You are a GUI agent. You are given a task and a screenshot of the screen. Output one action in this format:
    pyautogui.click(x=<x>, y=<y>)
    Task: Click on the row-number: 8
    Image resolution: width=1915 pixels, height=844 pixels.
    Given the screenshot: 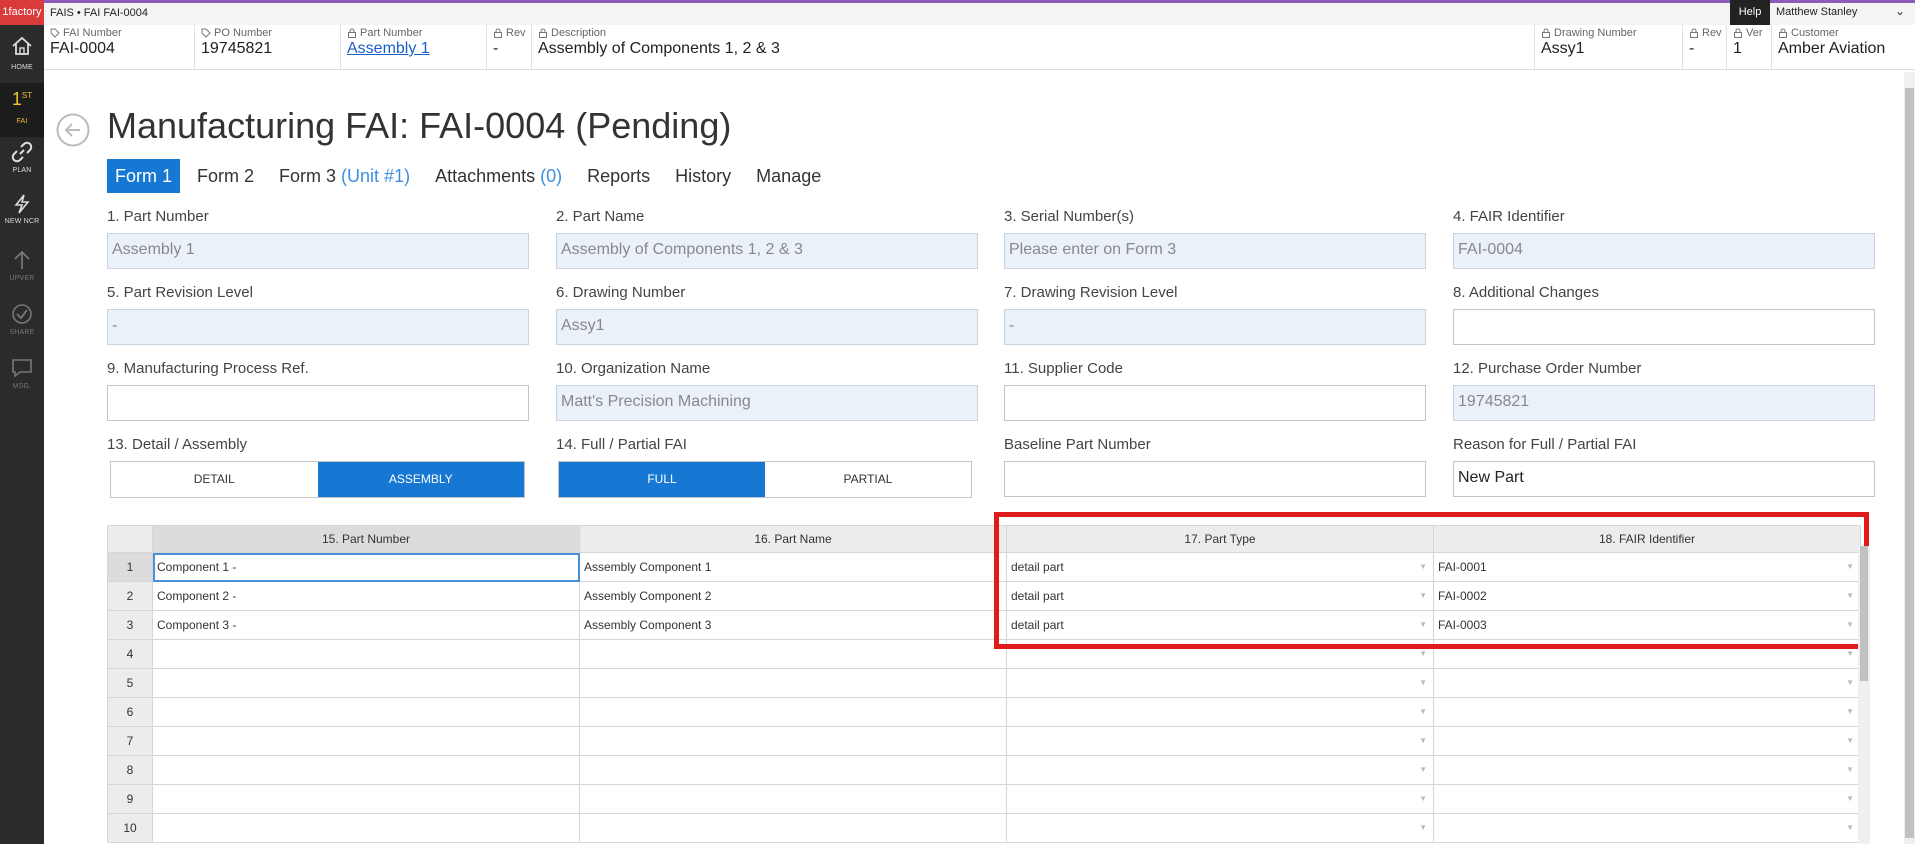 What is the action you would take?
    pyautogui.click(x=130, y=770)
    